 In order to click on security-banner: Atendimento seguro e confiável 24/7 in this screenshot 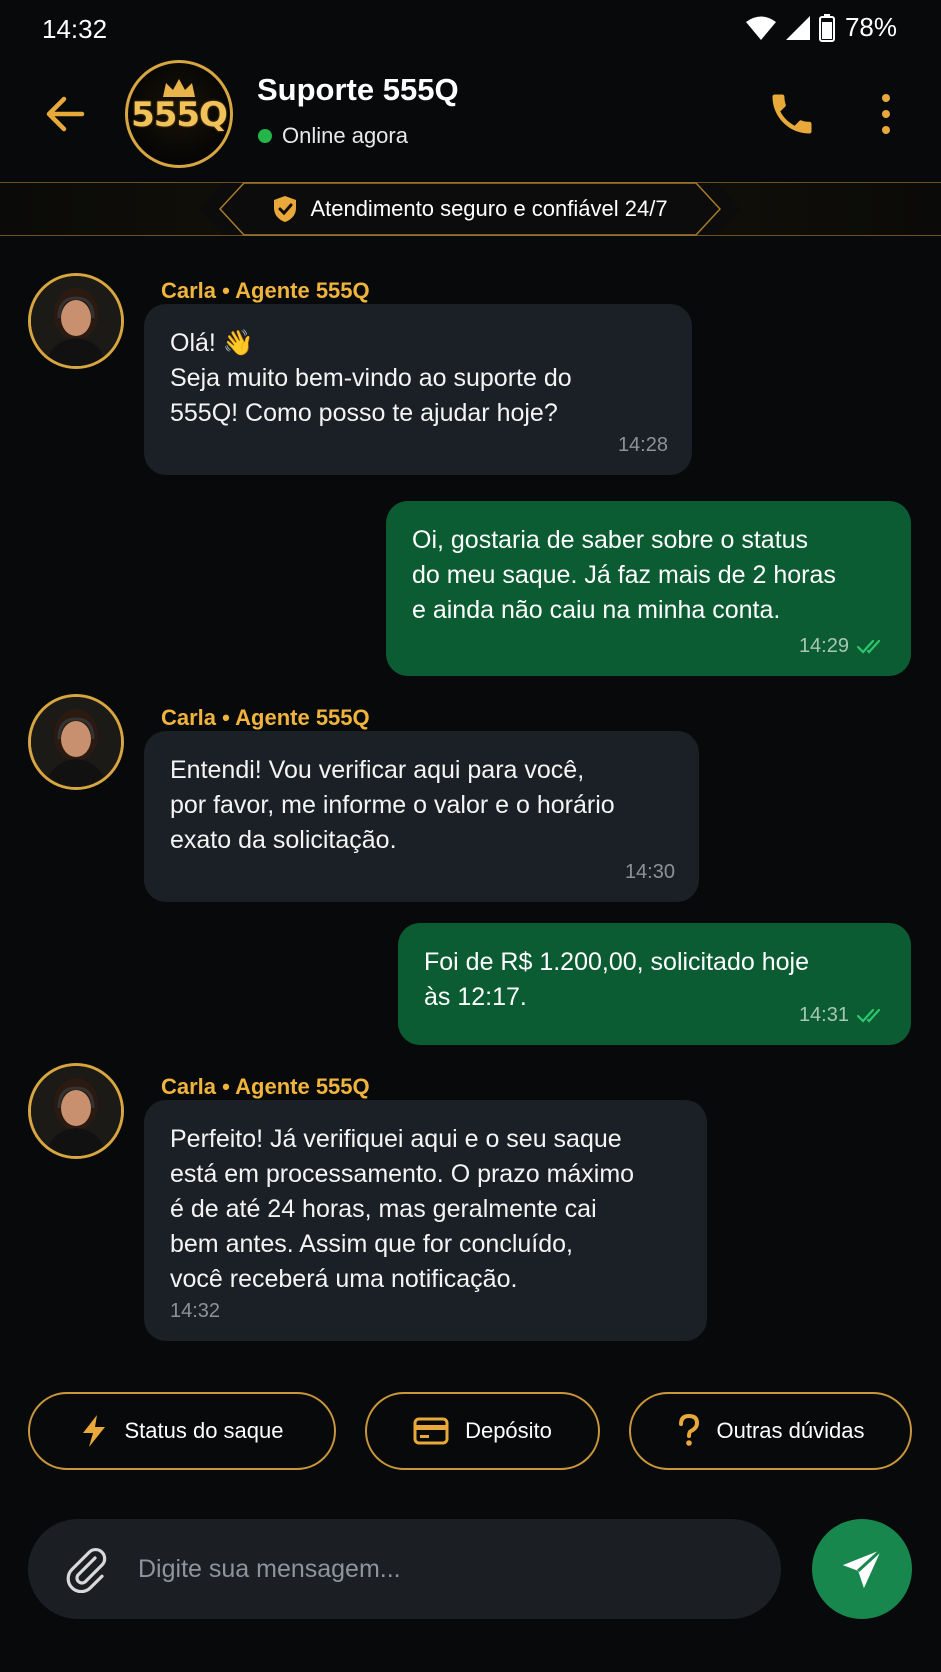, I will do `click(470, 209)`.